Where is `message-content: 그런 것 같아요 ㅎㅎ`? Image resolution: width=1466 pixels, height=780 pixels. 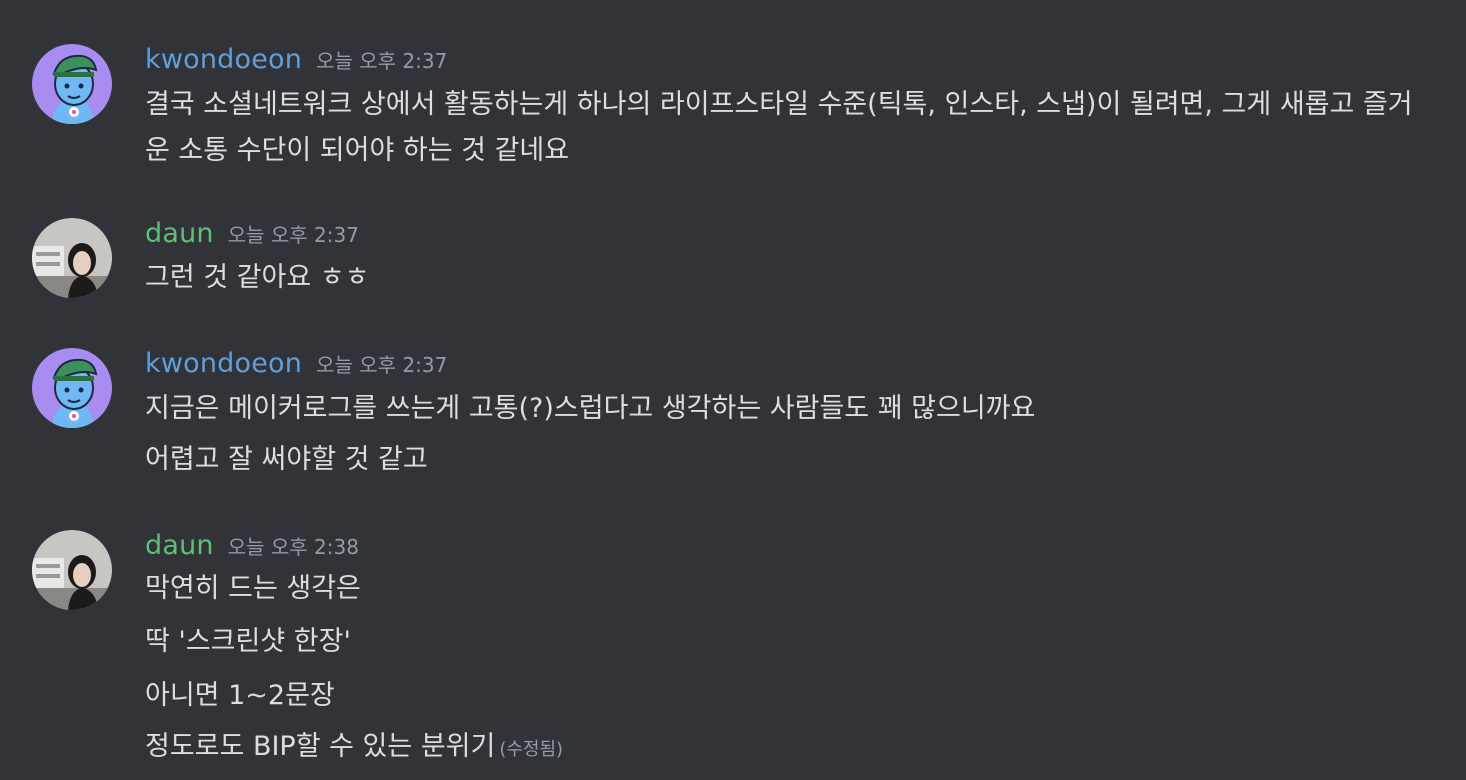
message-content: 그런 것 같아요 ㅎㅎ is located at coordinates (257, 277).